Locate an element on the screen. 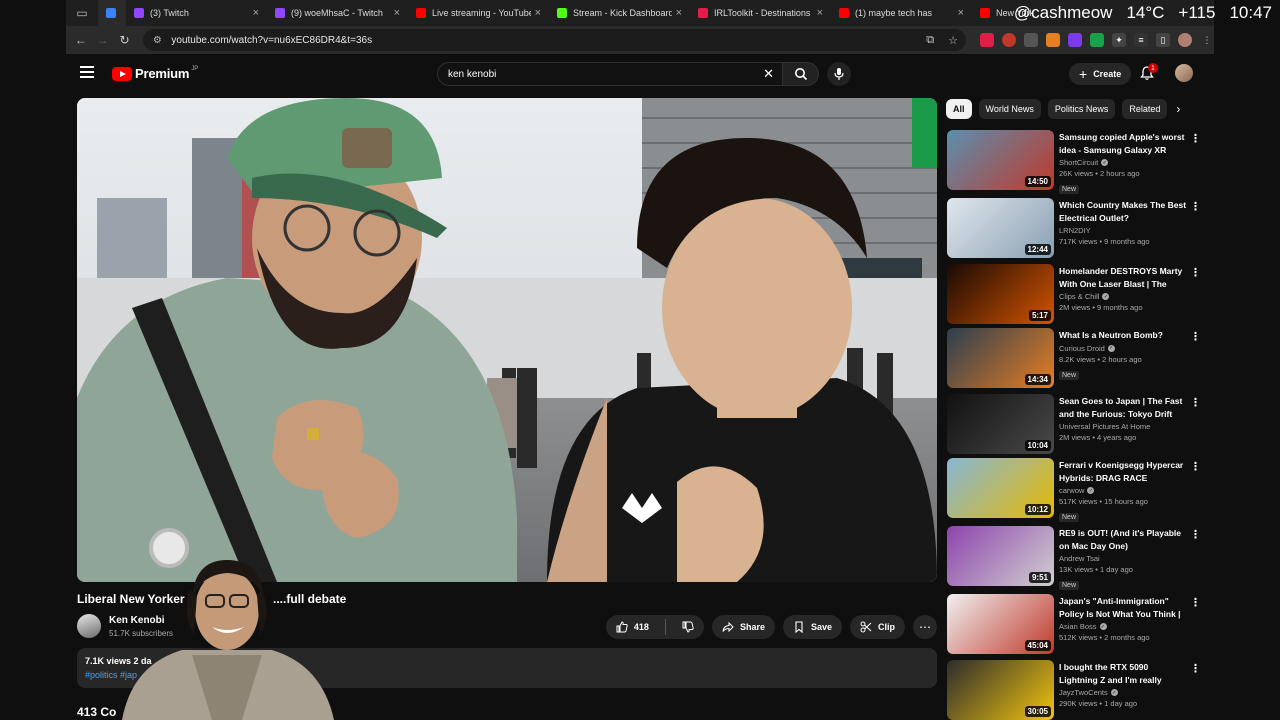 The width and height of the screenshot is (1280, 720). tab-overview-button: ▭ is located at coordinates (82, 13).